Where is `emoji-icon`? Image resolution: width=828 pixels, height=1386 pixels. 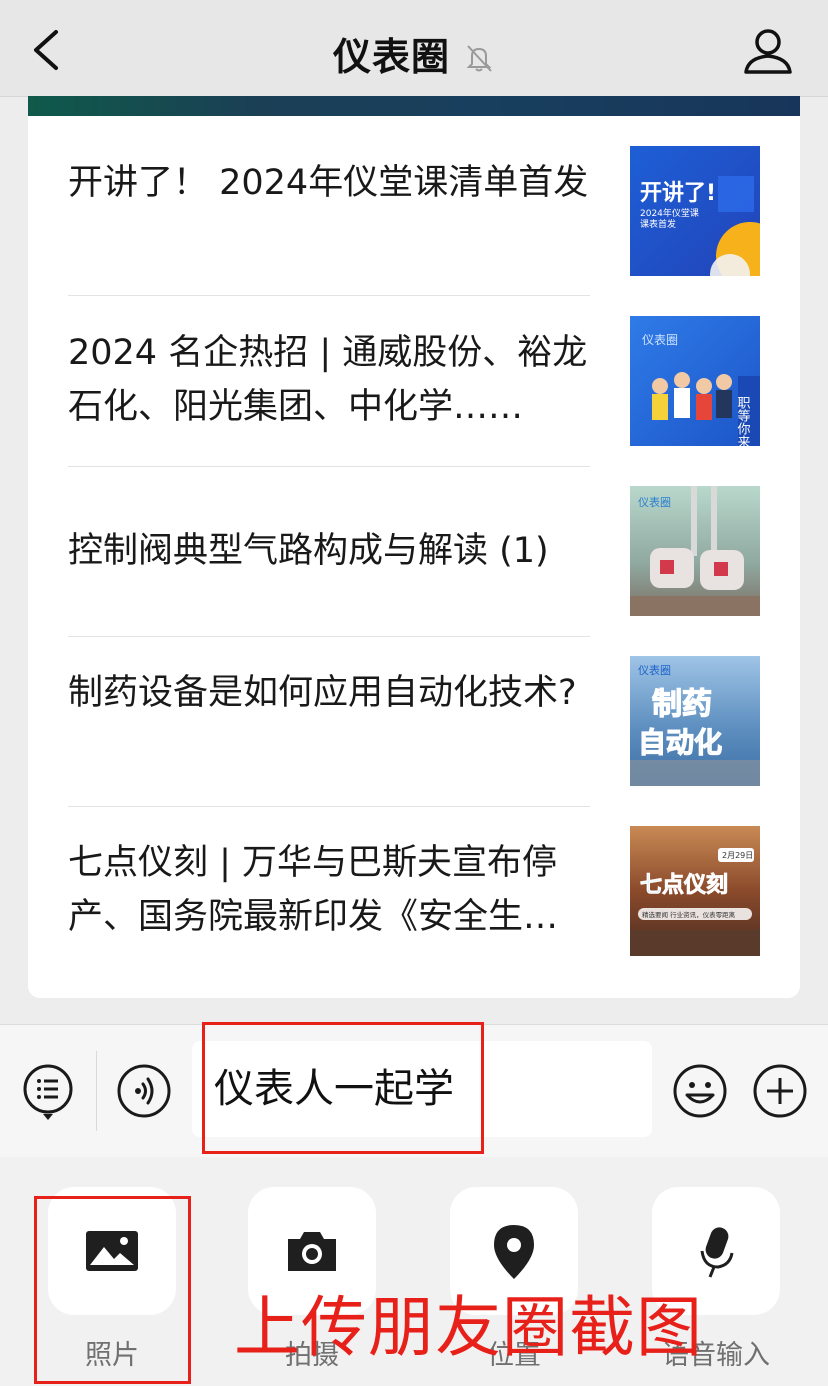
emoji-icon is located at coordinates (700, 1091).